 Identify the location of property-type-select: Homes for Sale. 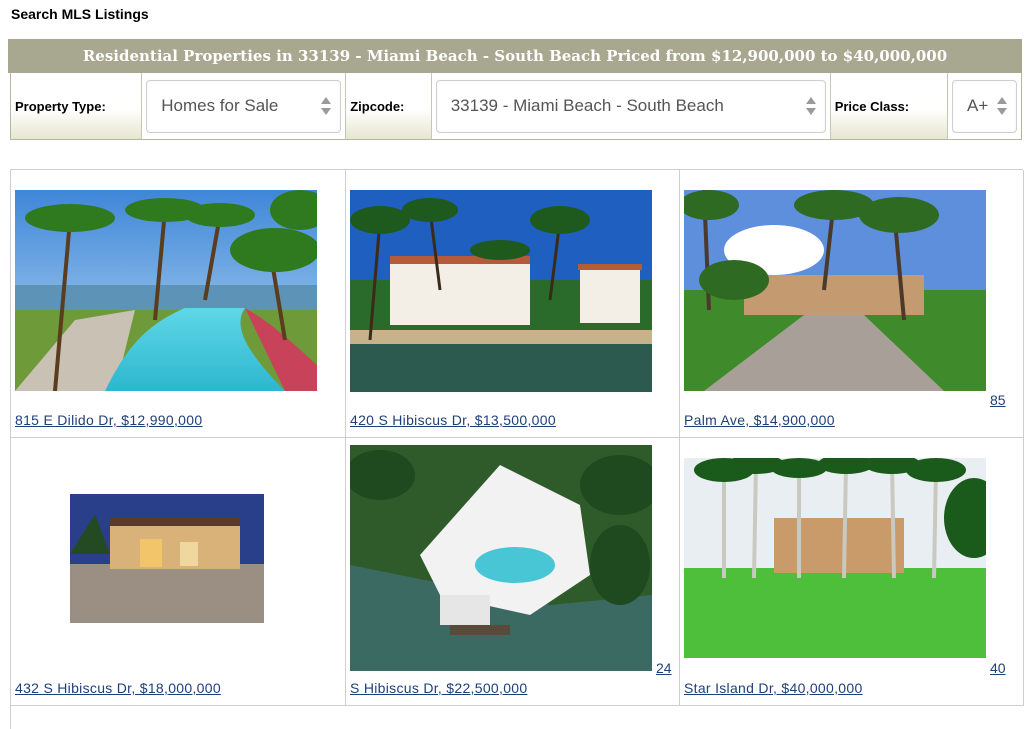
(244, 106).